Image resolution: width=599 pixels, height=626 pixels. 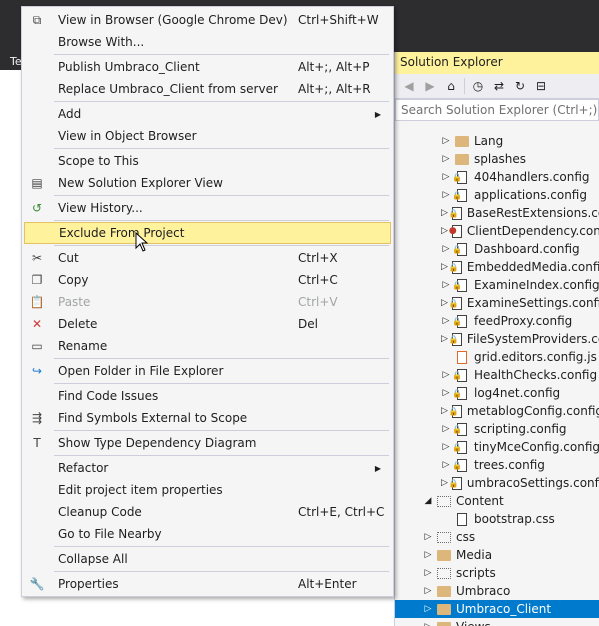 What do you see at coordinates (497, 339) in the screenshot?
I see `tree-item-filesystemproviders-config: ▷🔒 FileSystemProviders.config` at bounding box center [497, 339].